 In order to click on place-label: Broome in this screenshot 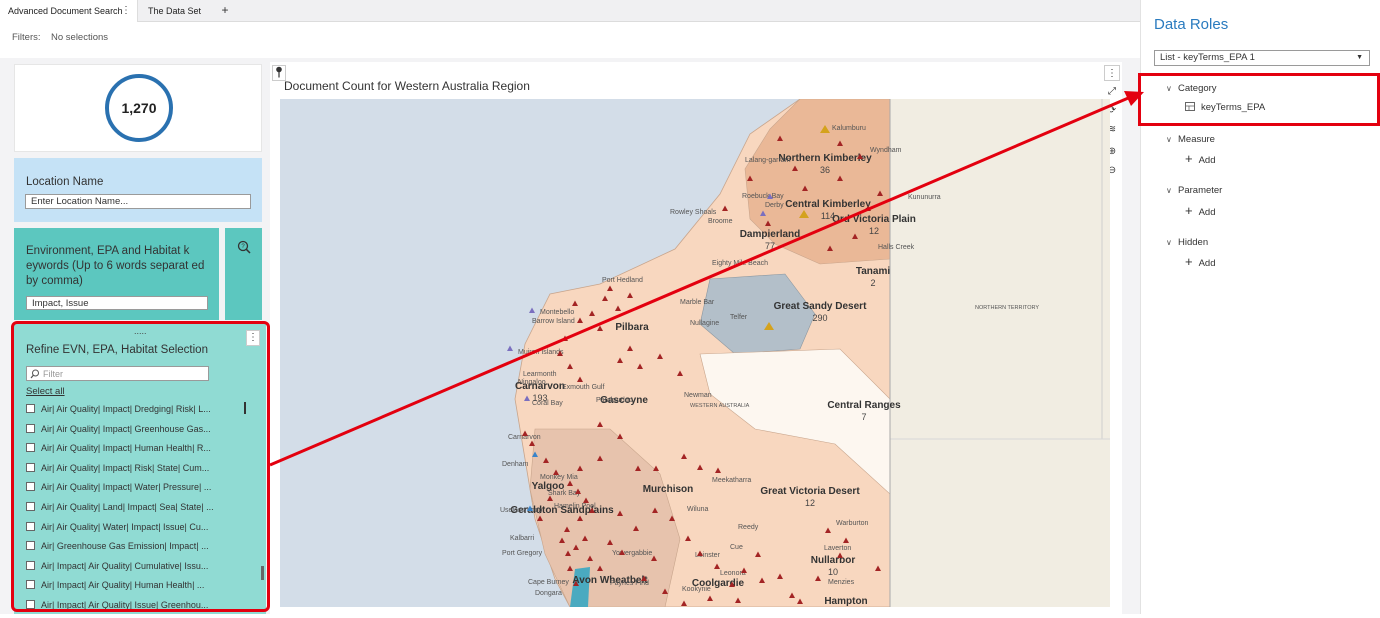, I will do `click(720, 221)`.